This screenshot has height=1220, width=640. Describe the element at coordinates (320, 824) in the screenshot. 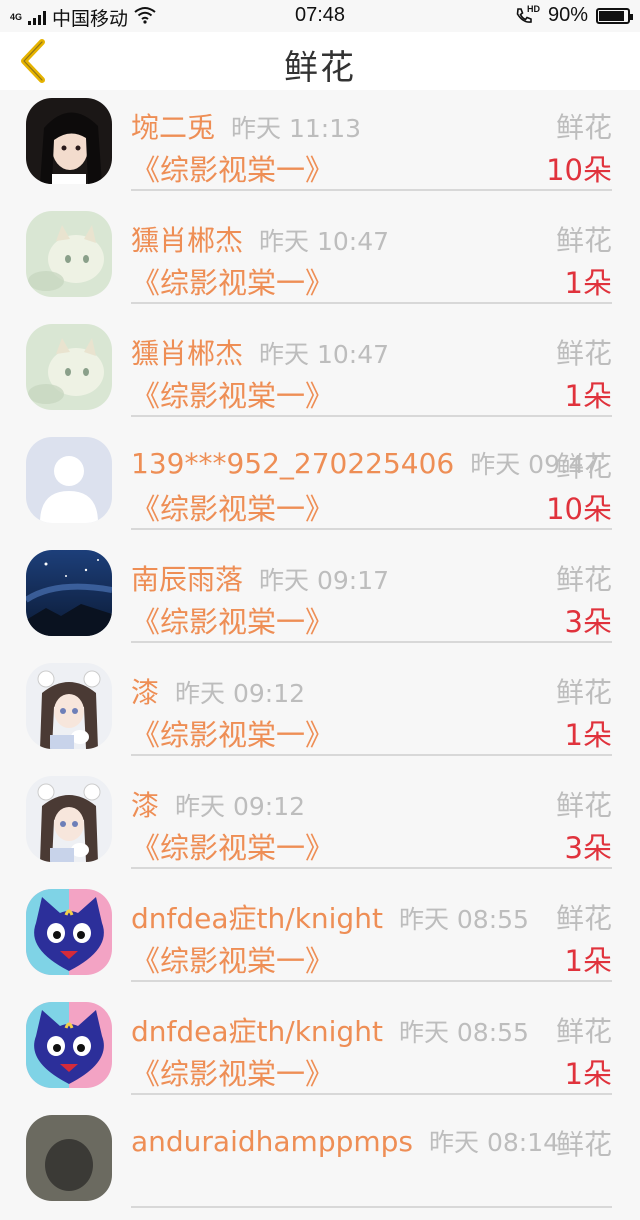

I see `list-item: 漆昨天 09:12 鲜花 《综影视棠一》 3朵` at that location.